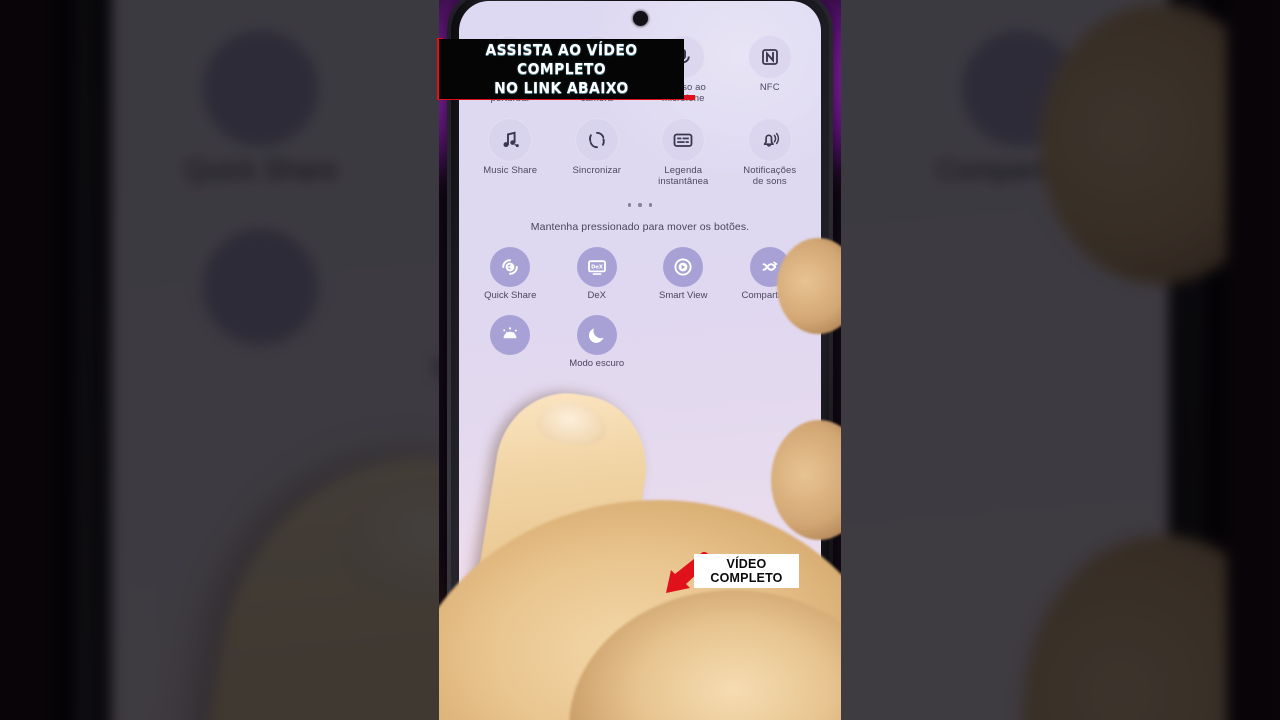  I want to click on tile-nfc: NFC, so click(770, 69).